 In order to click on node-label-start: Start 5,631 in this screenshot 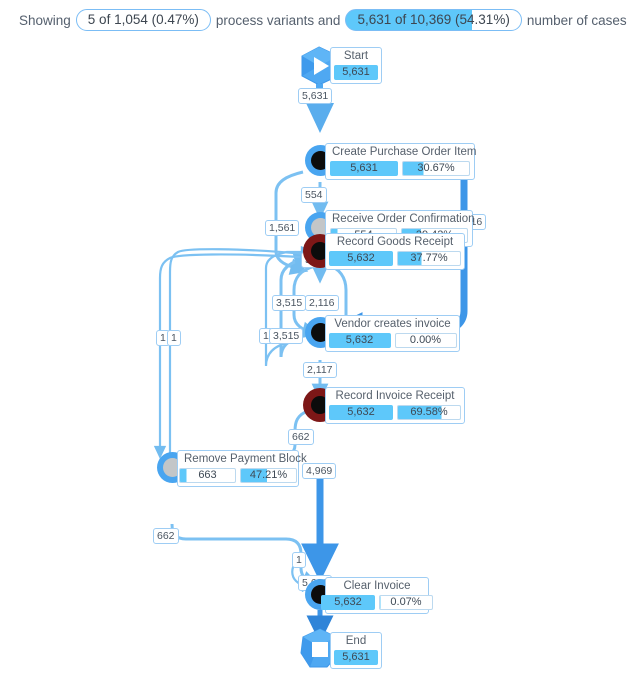, I will do `click(356, 65)`.